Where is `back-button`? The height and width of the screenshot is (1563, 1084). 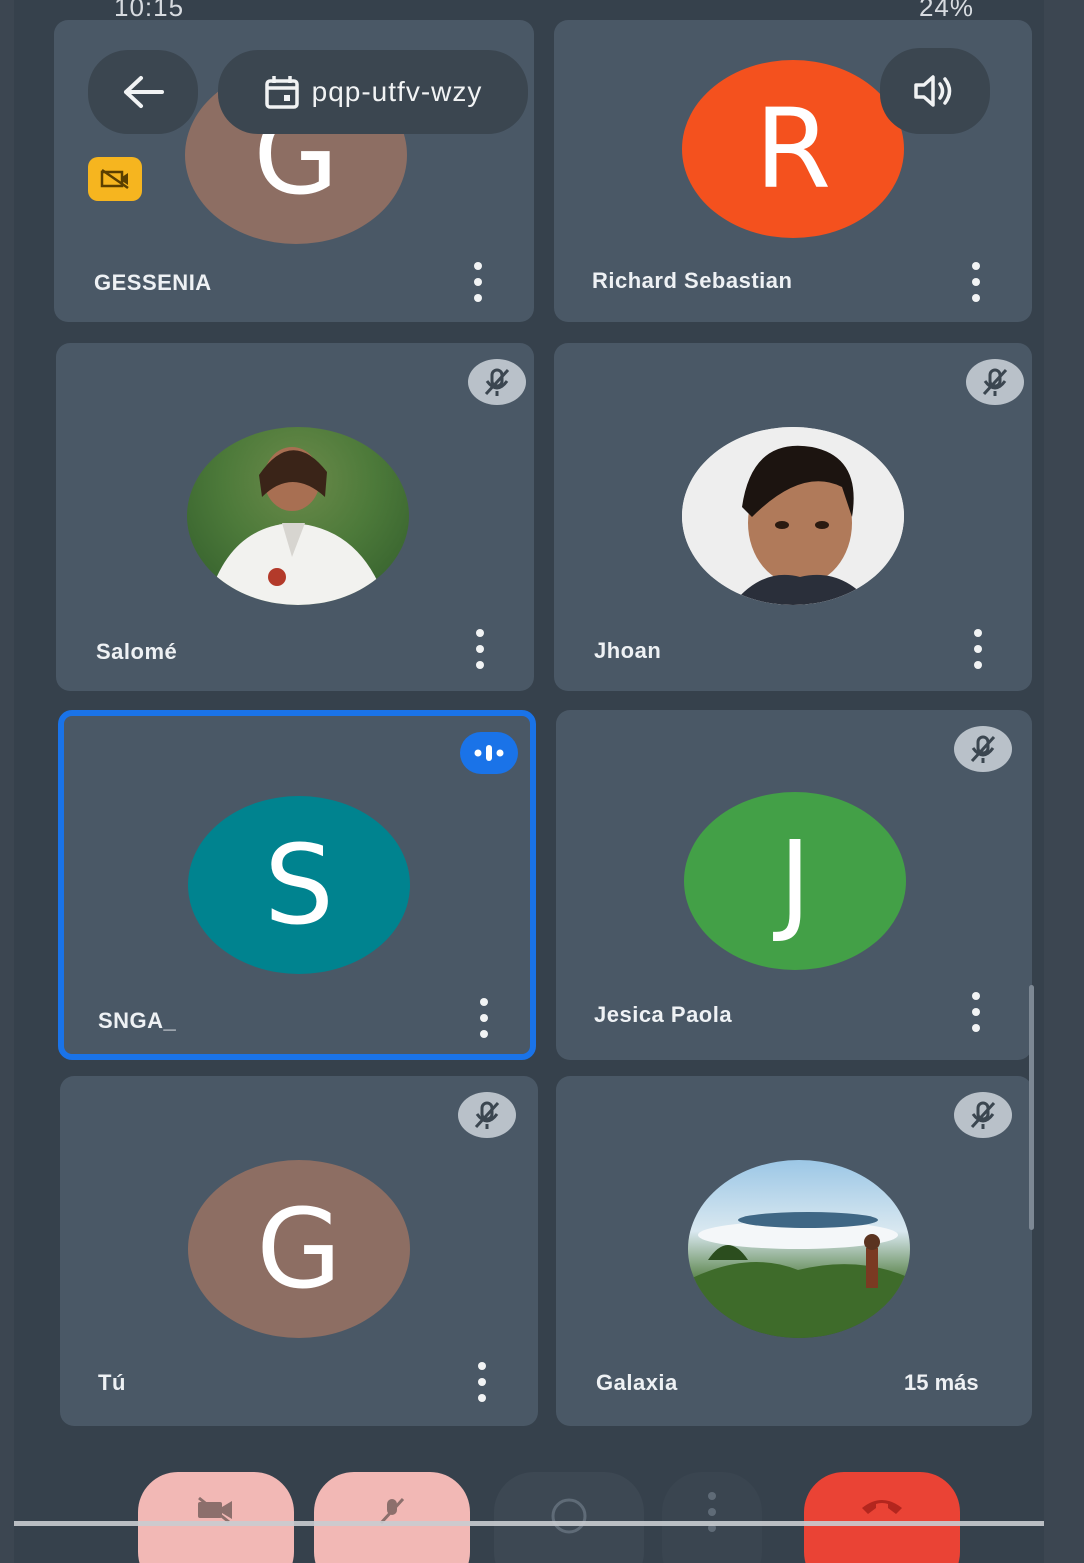
back-button is located at coordinates (143, 92).